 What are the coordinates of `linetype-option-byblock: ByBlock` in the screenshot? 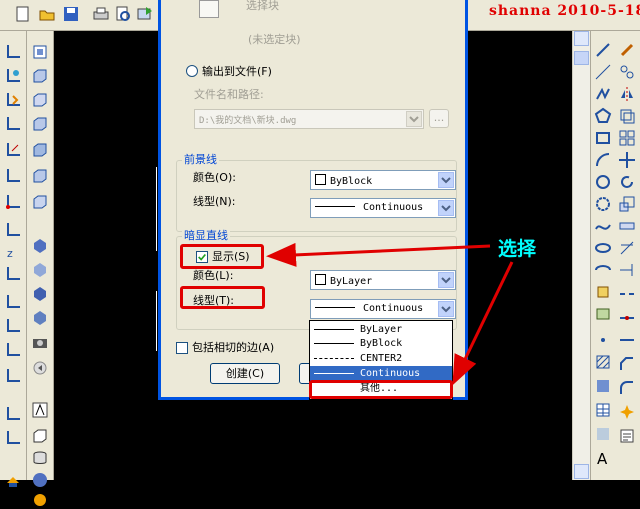 It's located at (381, 343).